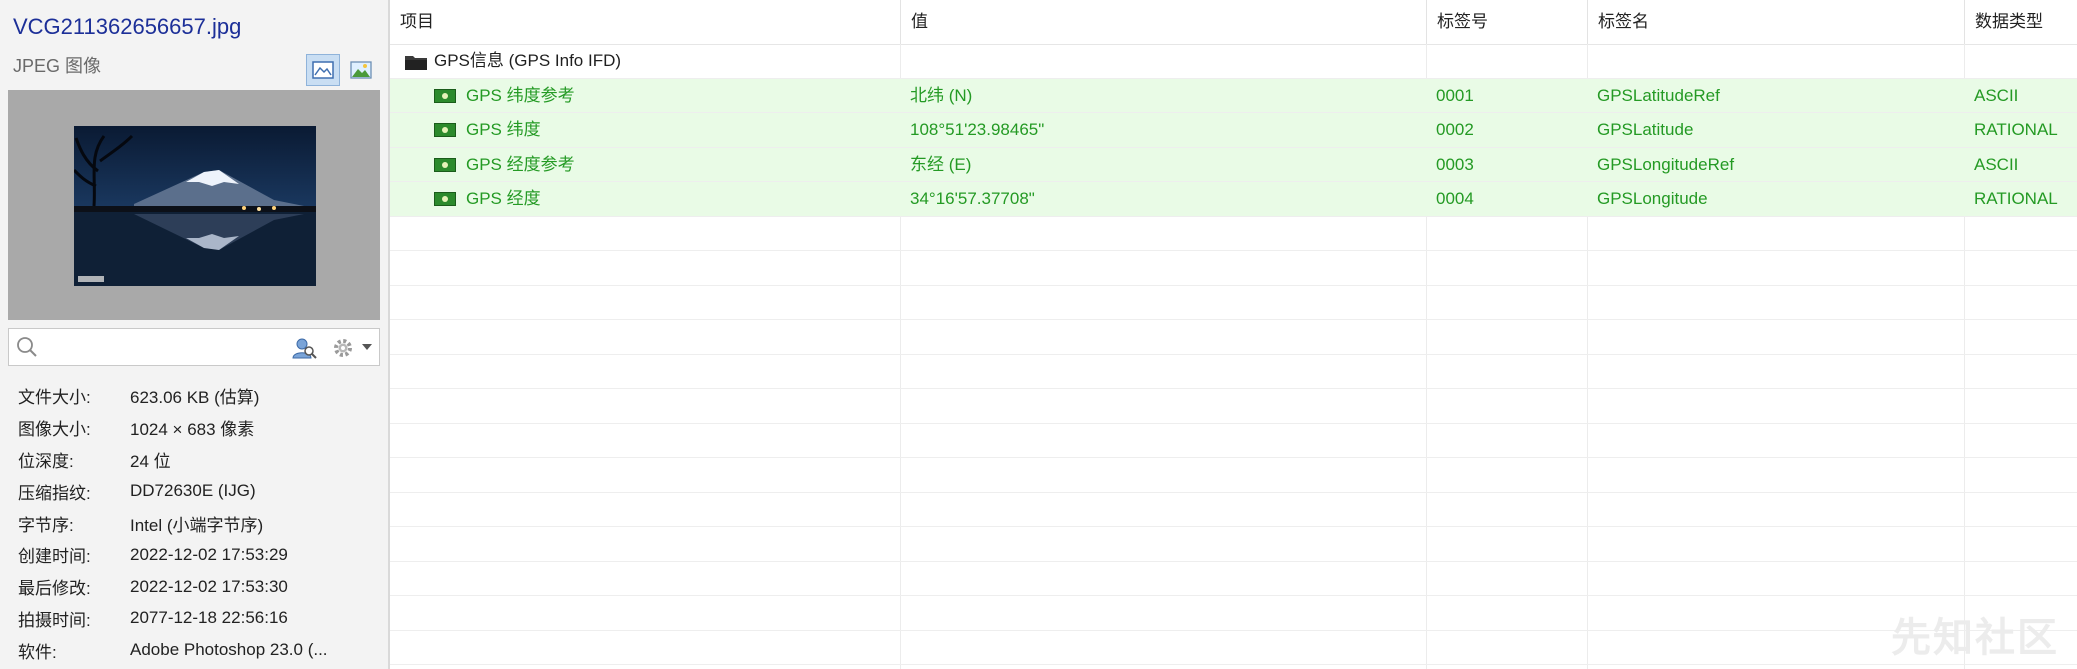  I want to click on info-value: 2077-12-18 22:56:16, so click(209, 618).